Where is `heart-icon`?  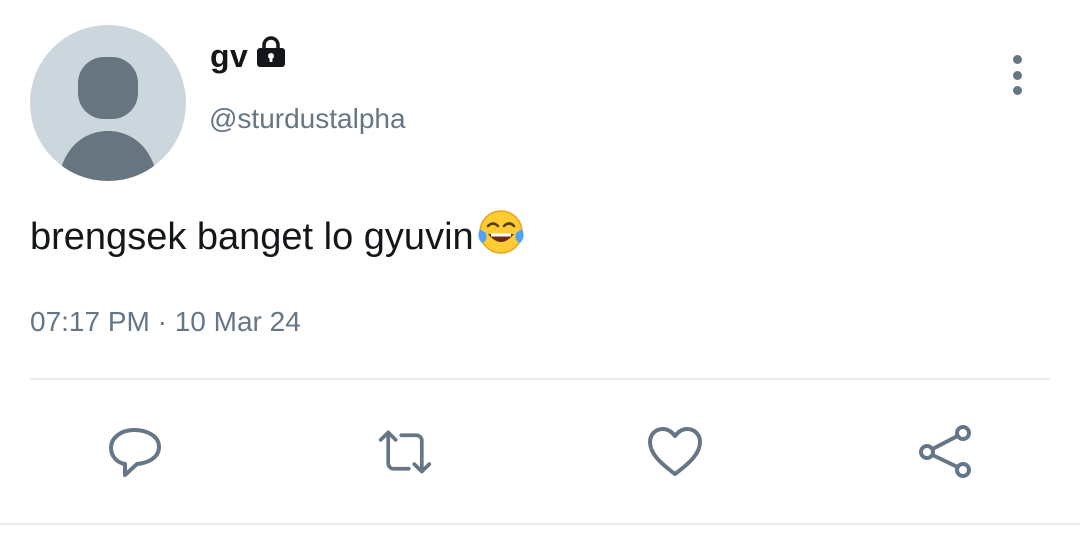
heart-icon is located at coordinates (675, 451).